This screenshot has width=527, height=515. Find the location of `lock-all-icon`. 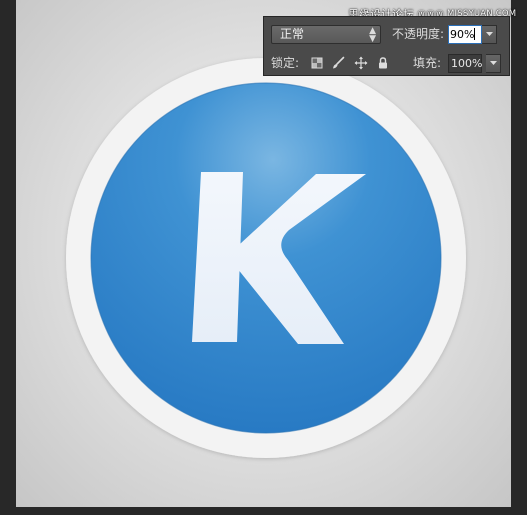

lock-all-icon is located at coordinates (383, 63).